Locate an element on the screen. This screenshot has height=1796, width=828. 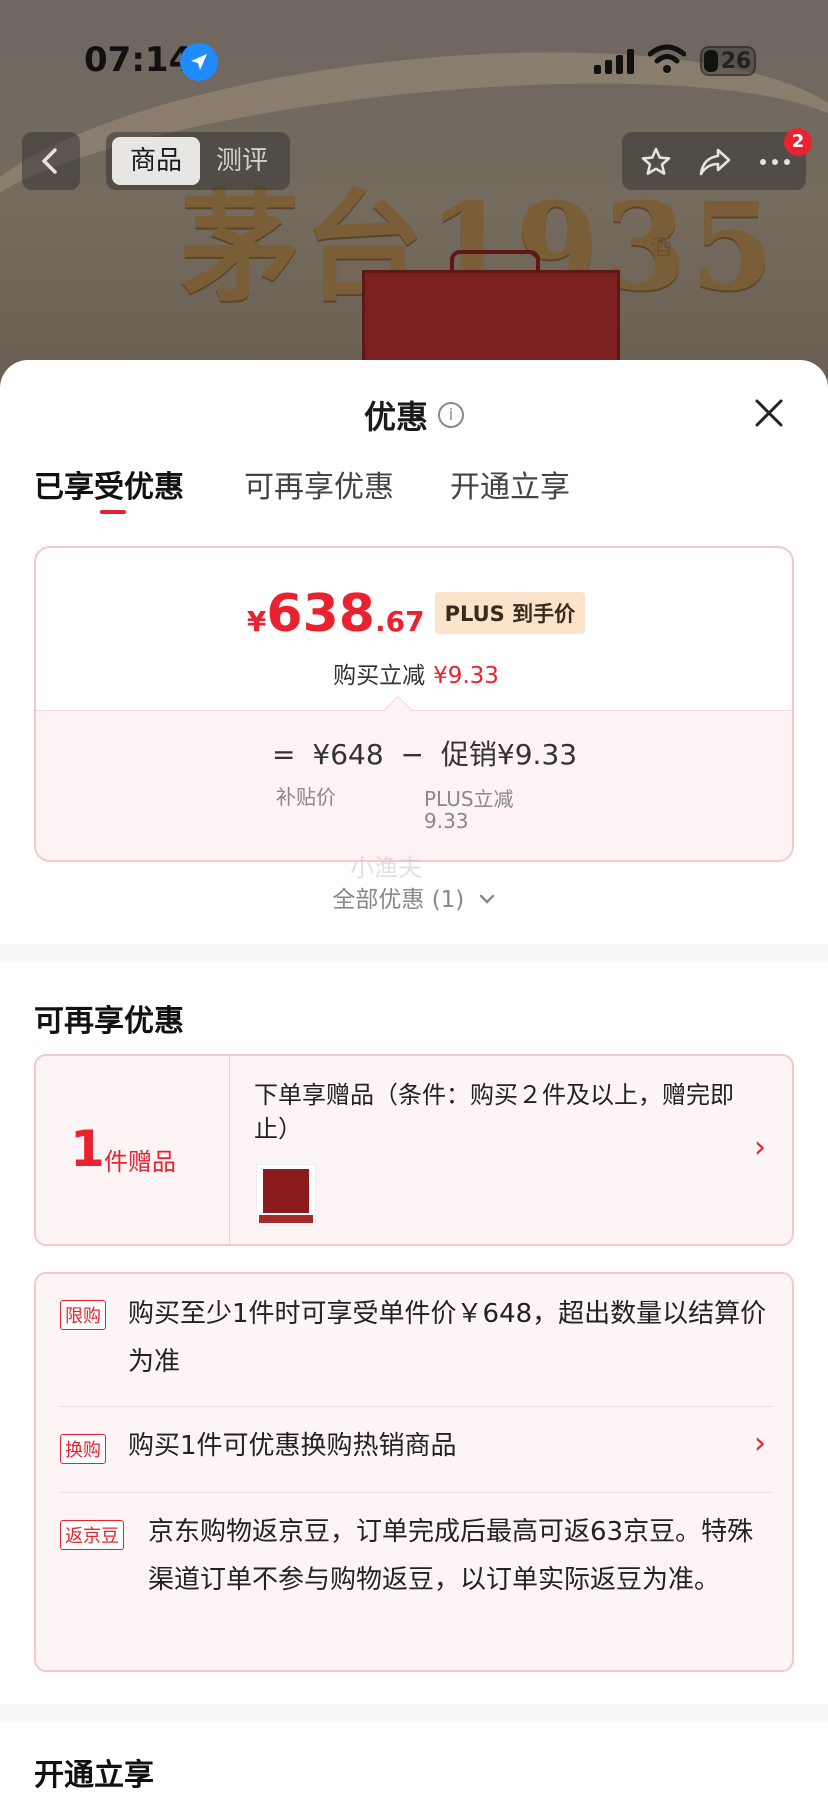
chevron-left-icon is located at coordinates (49, 161).